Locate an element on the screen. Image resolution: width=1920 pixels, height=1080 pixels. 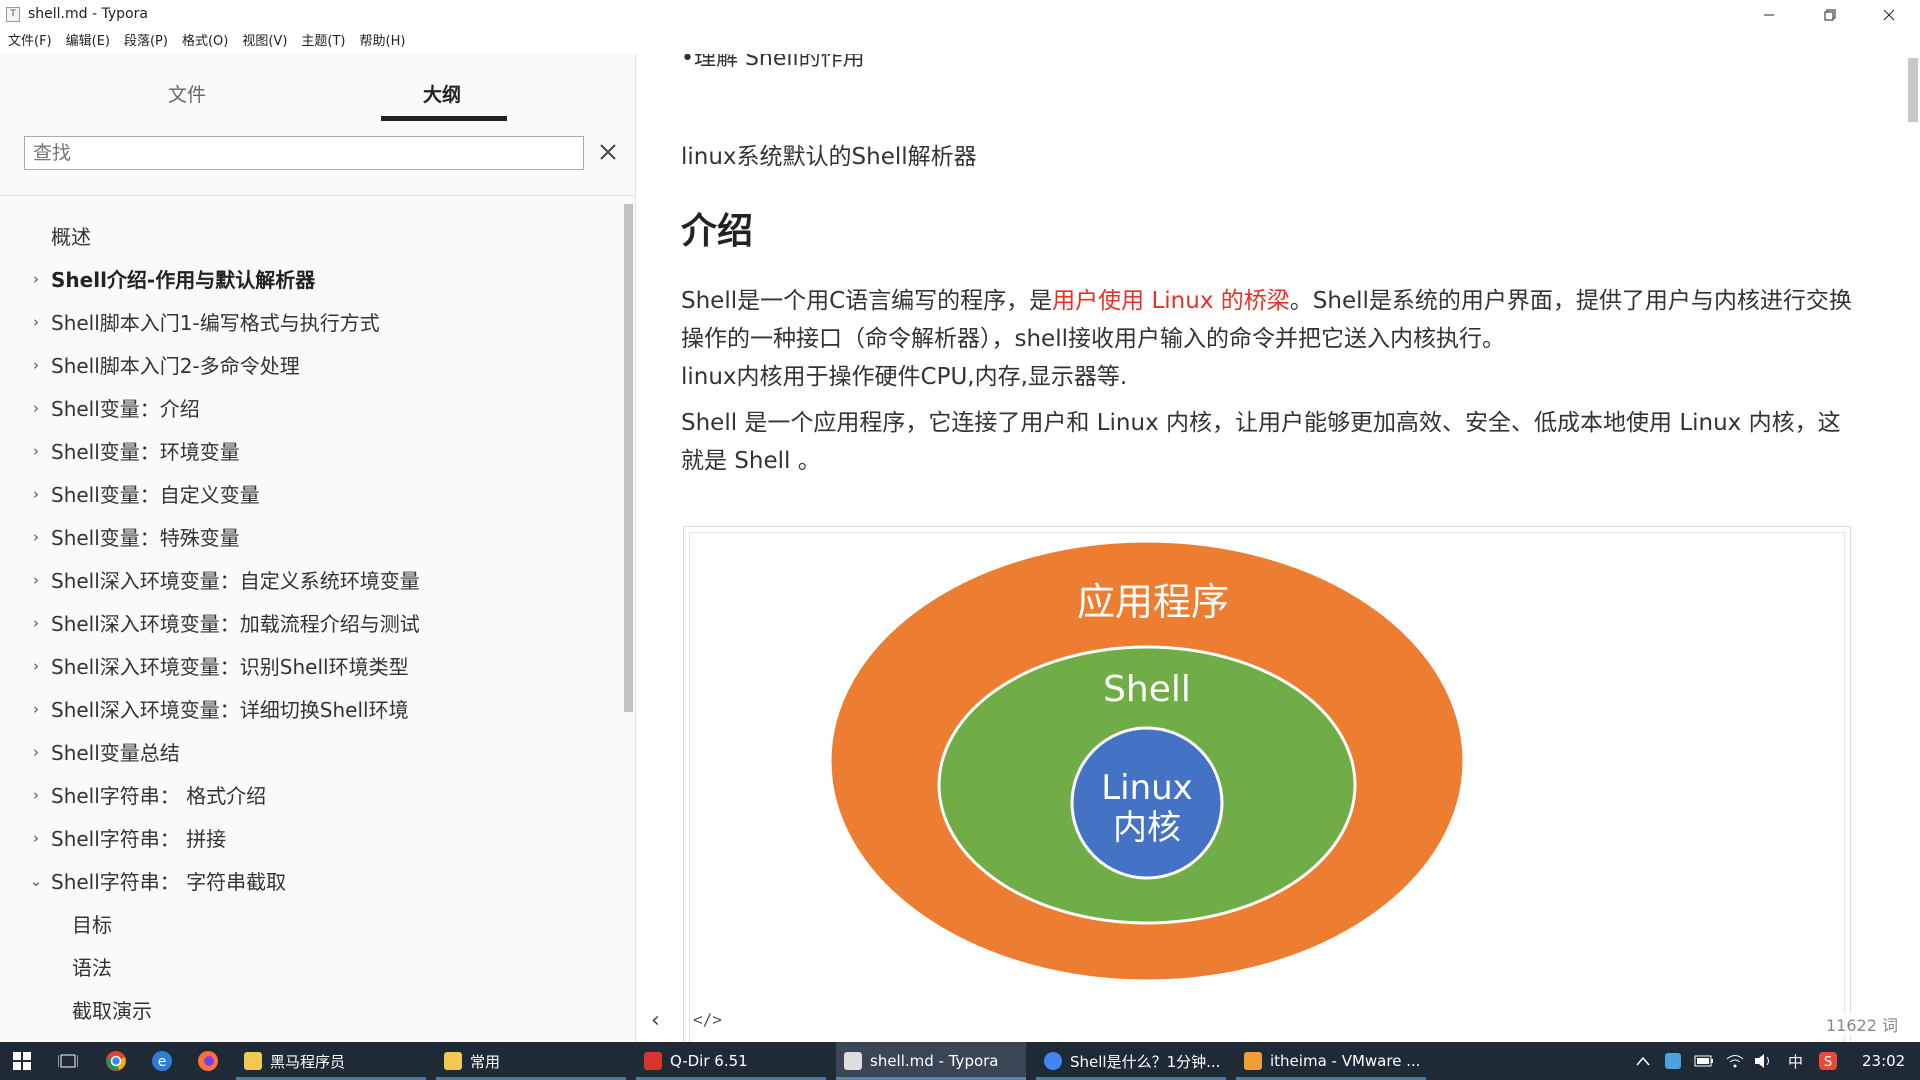
start-button is located at coordinates (22, 1061).